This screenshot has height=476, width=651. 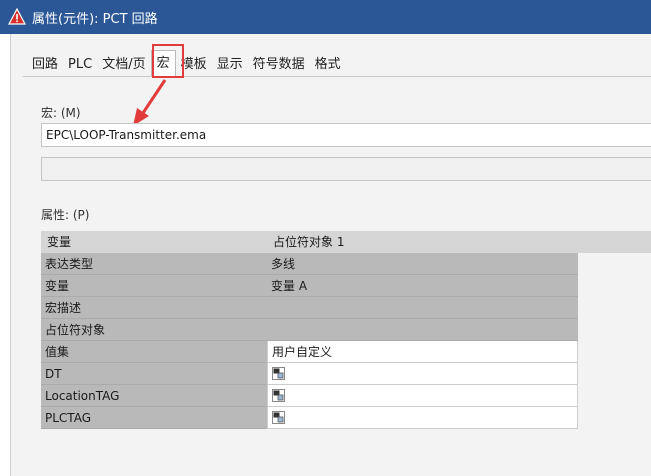 I want to click on row-name: LocationTAG, so click(x=154, y=396).